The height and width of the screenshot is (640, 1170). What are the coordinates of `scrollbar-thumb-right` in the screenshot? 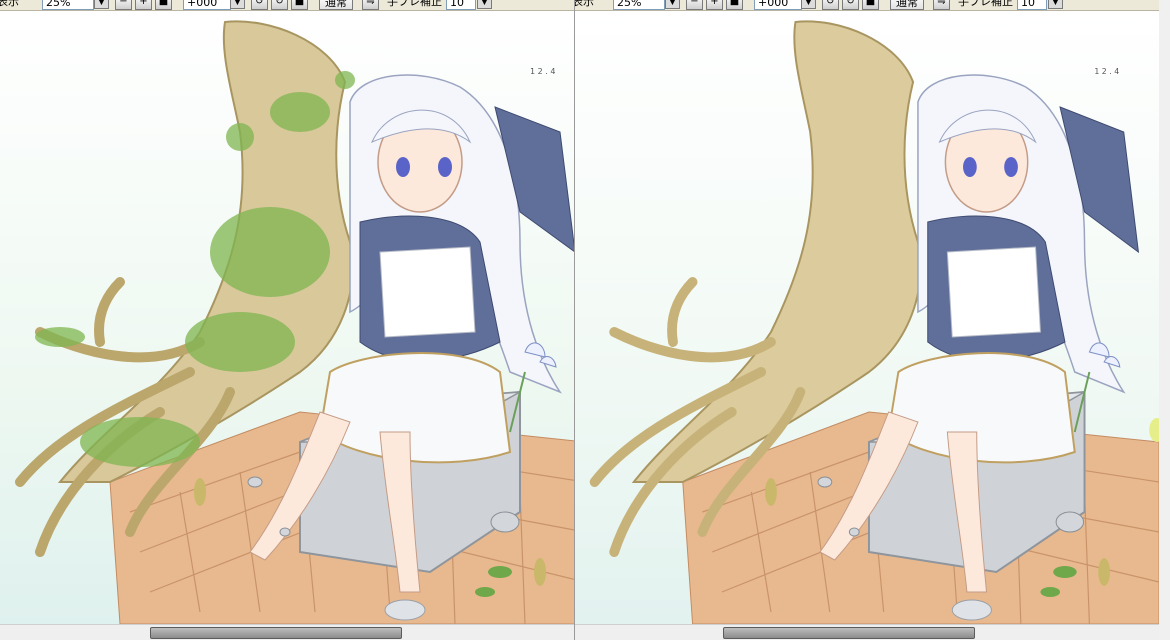 It's located at (849, 633).